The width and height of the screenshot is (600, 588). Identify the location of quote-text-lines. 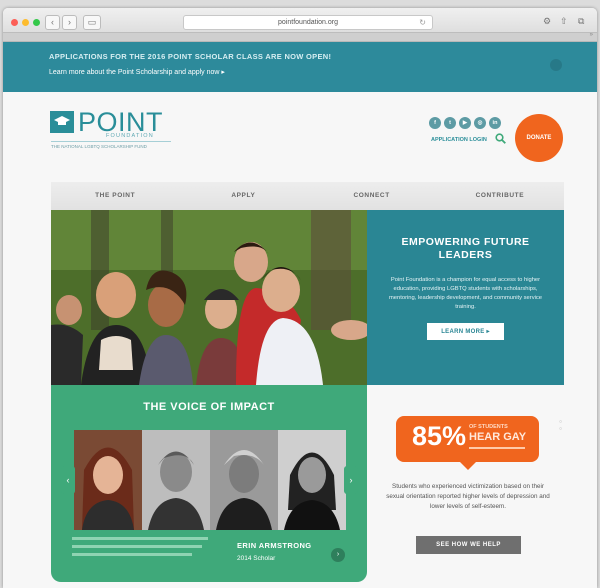
(140, 546).